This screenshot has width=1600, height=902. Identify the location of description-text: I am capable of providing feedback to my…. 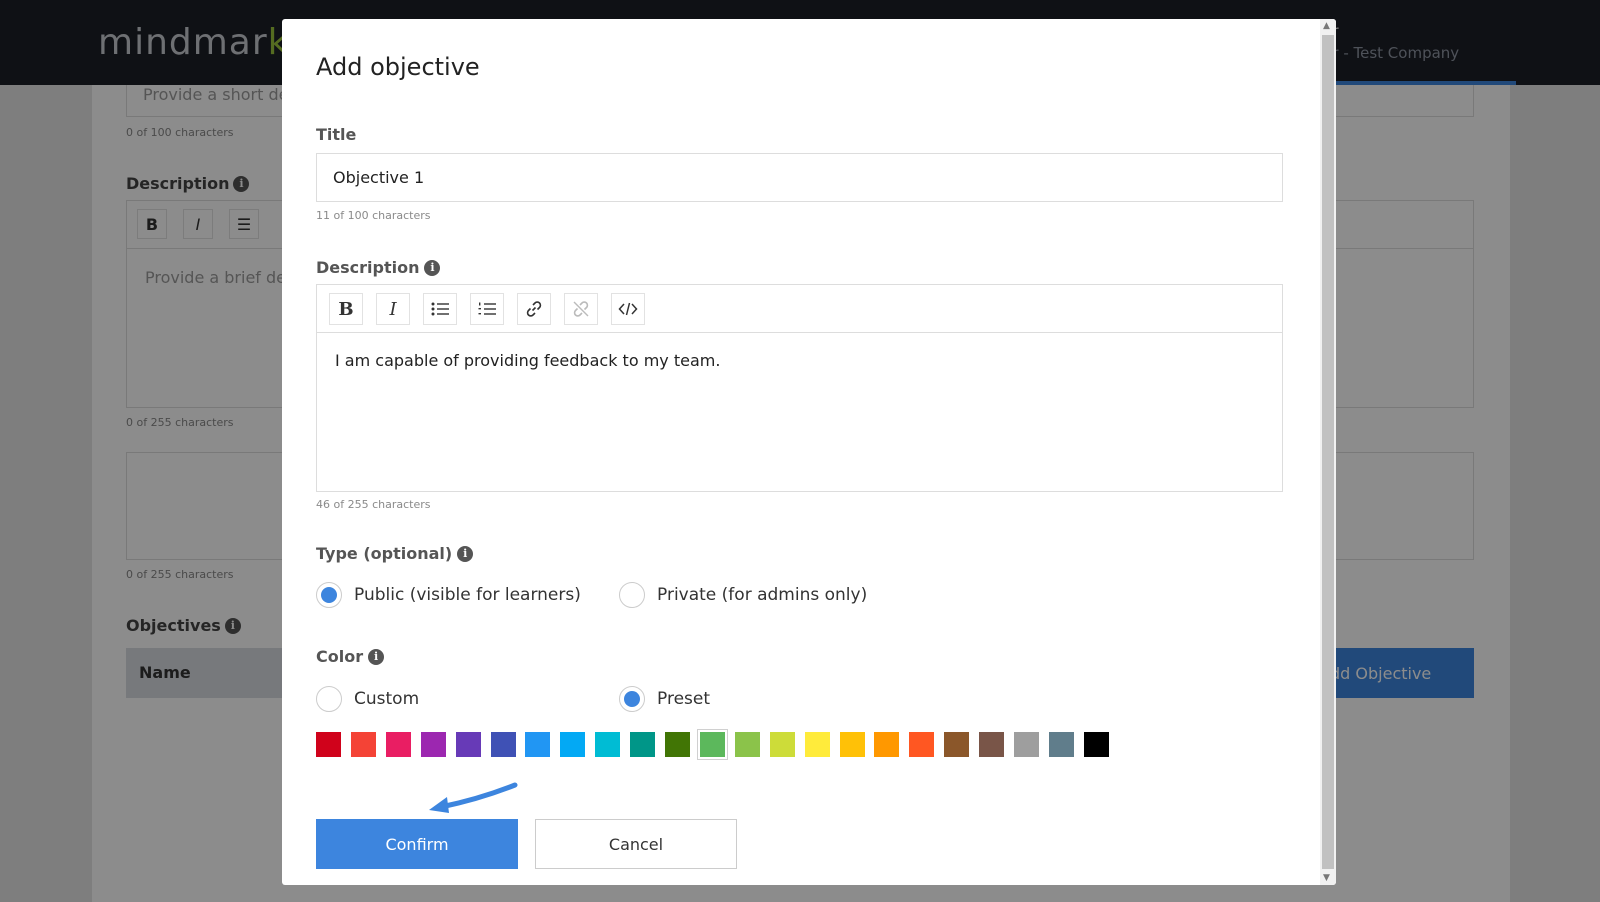
(527, 360).